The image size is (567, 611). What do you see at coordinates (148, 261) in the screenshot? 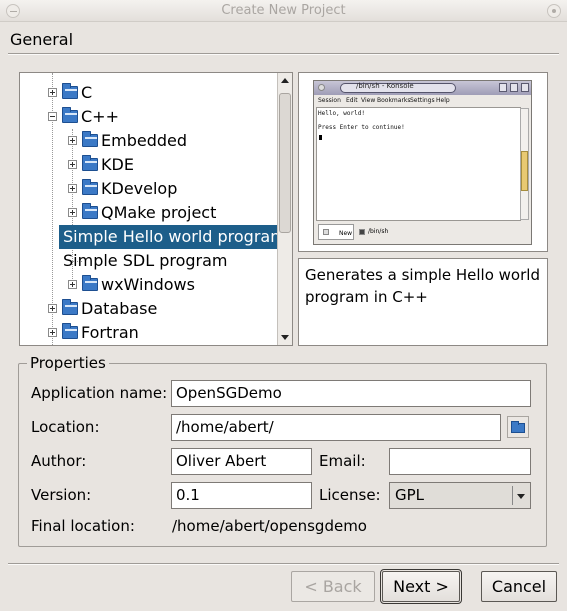
I see `tree-item-simple-sdl: Simple SDL program` at bounding box center [148, 261].